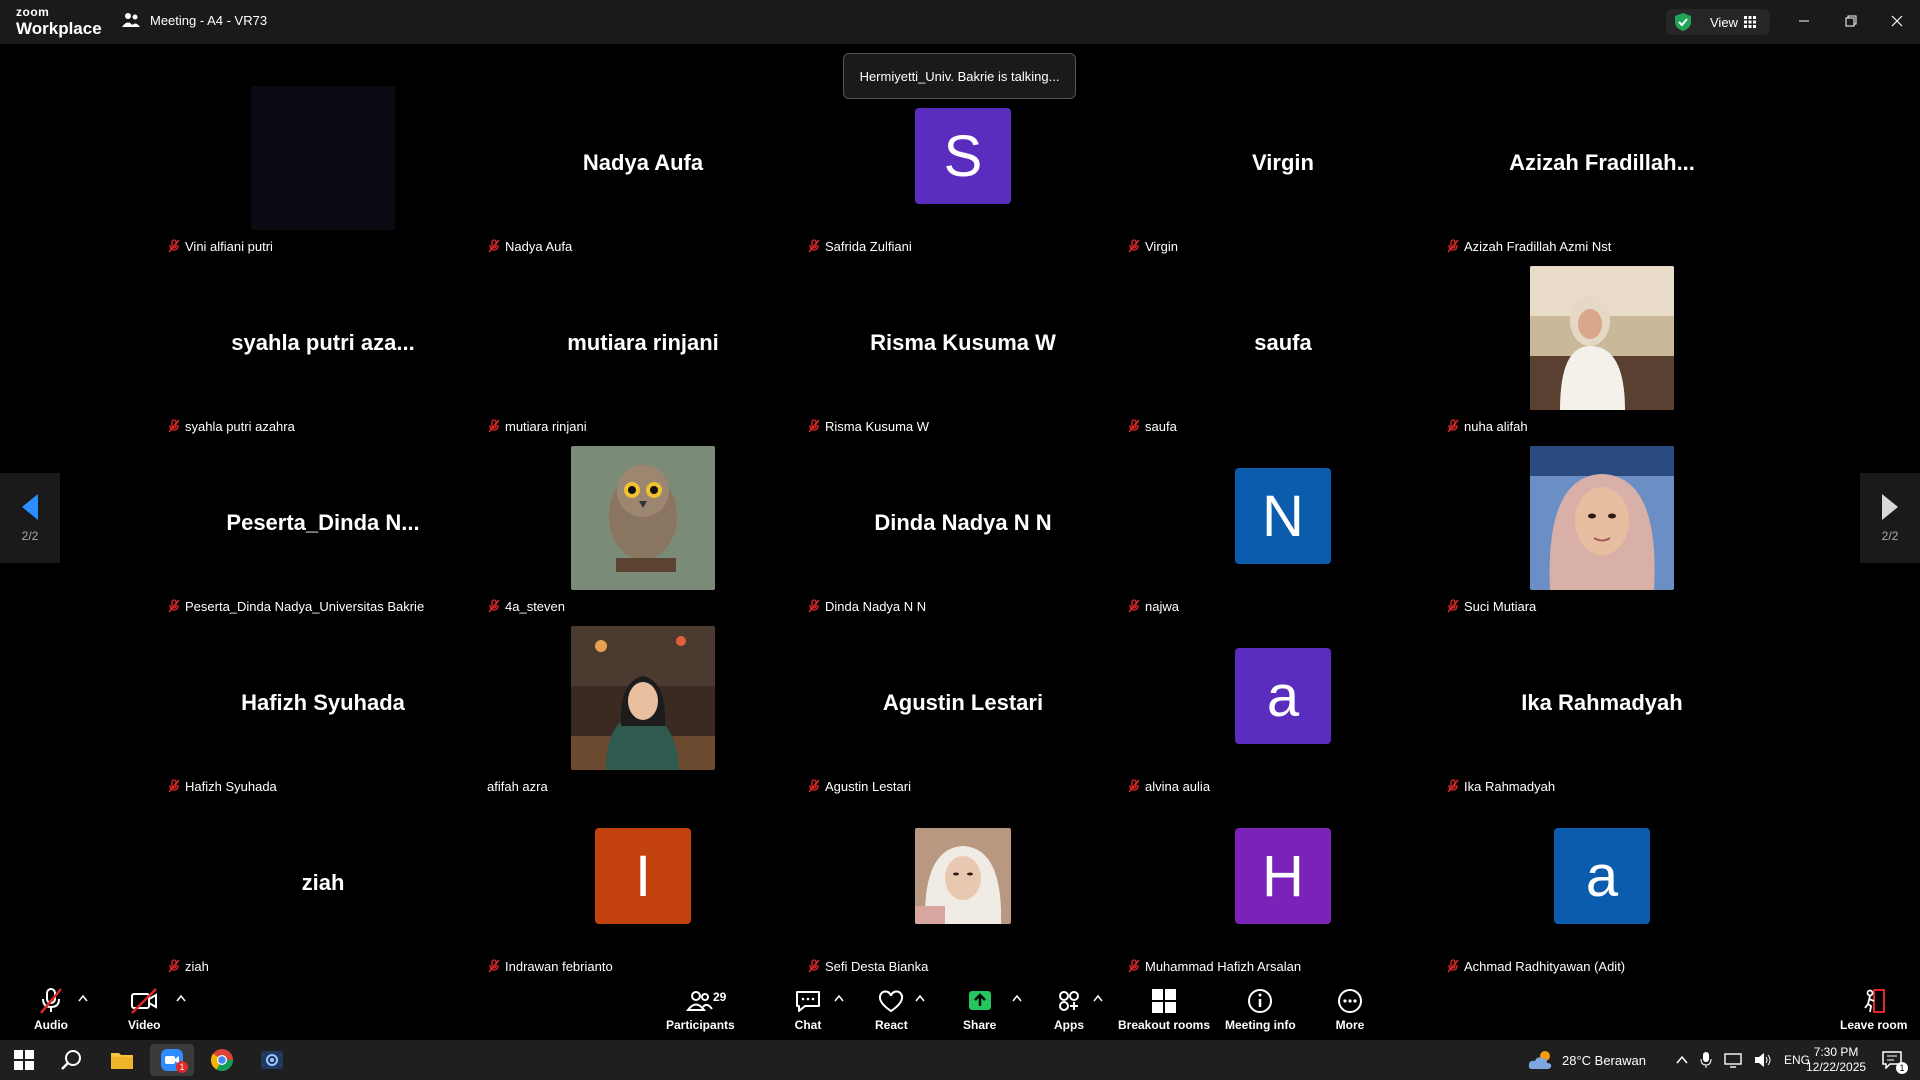 This screenshot has height=1080, width=1920. Describe the element at coordinates (144, 1001) in the screenshot. I see `video-off-icon` at that location.